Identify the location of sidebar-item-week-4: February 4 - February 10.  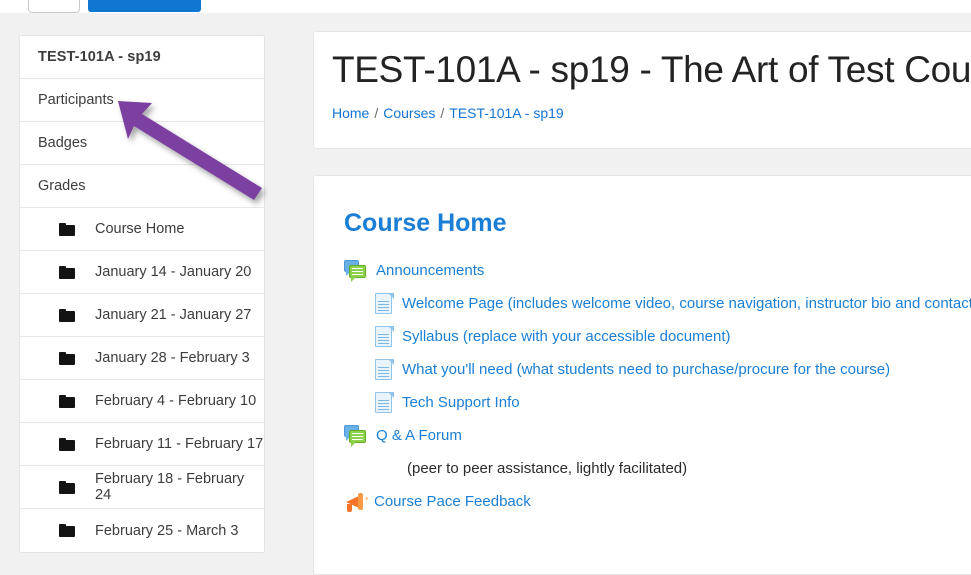
(142, 401).